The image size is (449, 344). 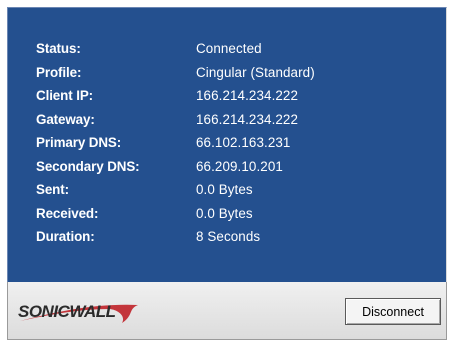 What do you see at coordinates (52, 190) in the screenshot?
I see `sent-label: Sent:` at bounding box center [52, 190].